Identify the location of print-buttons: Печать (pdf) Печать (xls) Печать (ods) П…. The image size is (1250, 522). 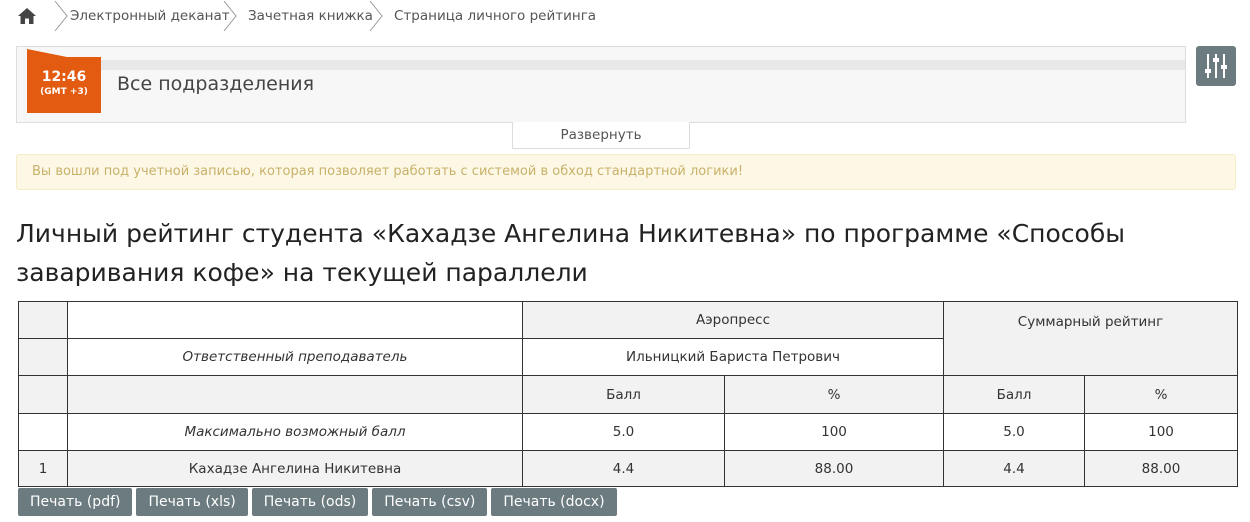
(317, 502).